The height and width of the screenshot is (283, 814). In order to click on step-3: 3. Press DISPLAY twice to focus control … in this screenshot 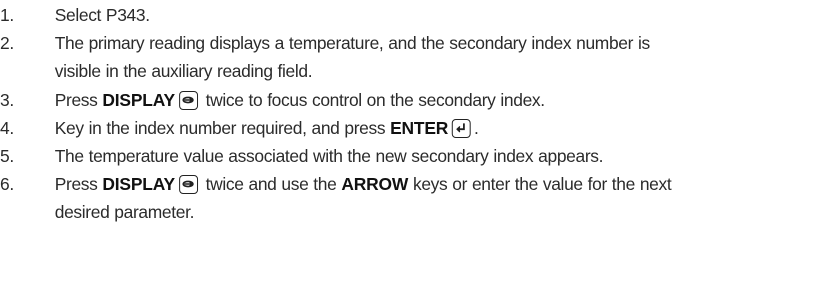, I will do `click(405, 100)`.